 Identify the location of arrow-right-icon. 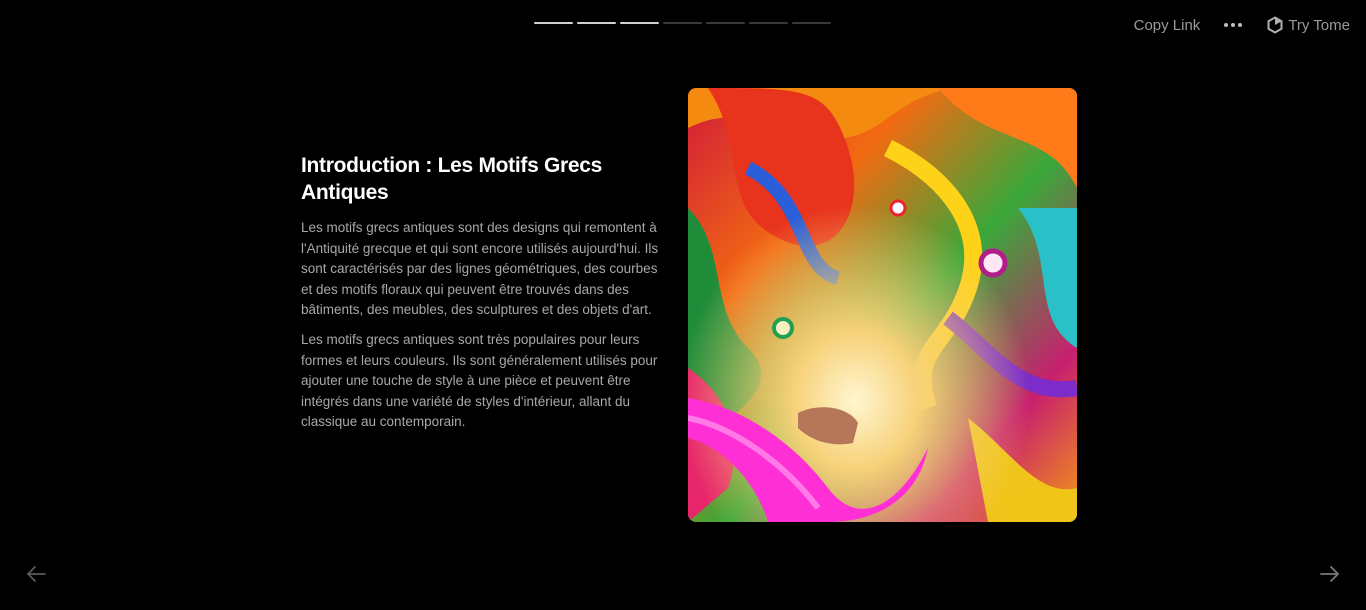
(1329, 574).